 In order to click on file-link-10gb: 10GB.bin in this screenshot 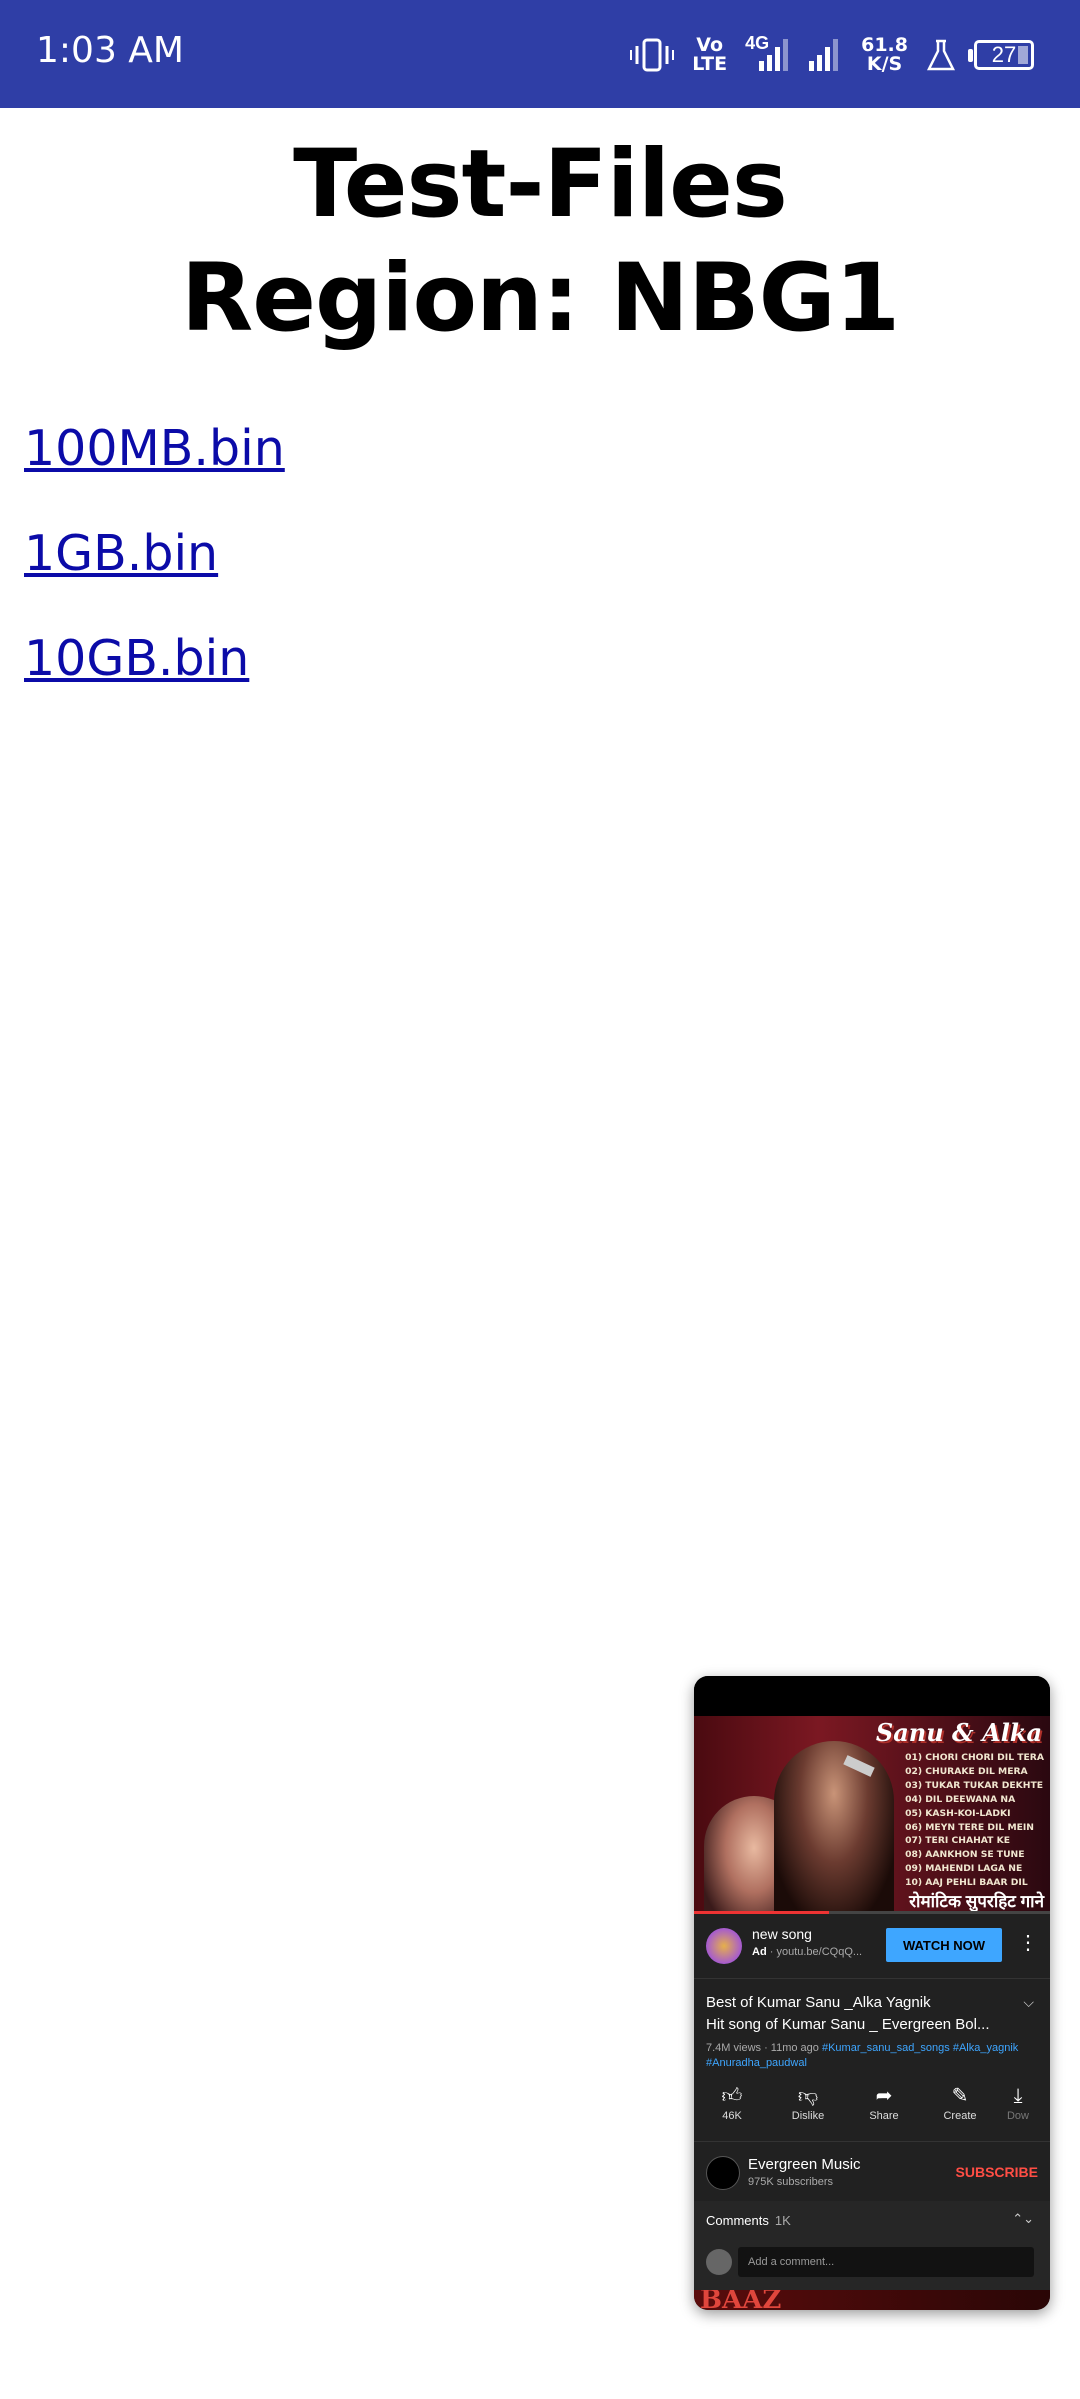, I will do `click(136, 658)`.